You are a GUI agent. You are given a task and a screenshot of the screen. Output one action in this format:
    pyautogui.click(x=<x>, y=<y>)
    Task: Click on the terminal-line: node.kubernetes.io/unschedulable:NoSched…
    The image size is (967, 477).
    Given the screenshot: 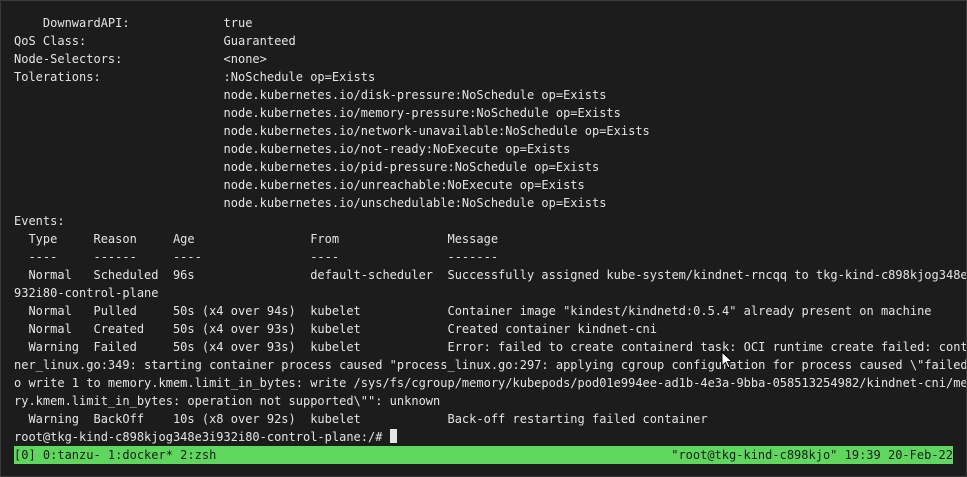 What is the action you would take?
    pyautogui.click(x=310, y=203)
    